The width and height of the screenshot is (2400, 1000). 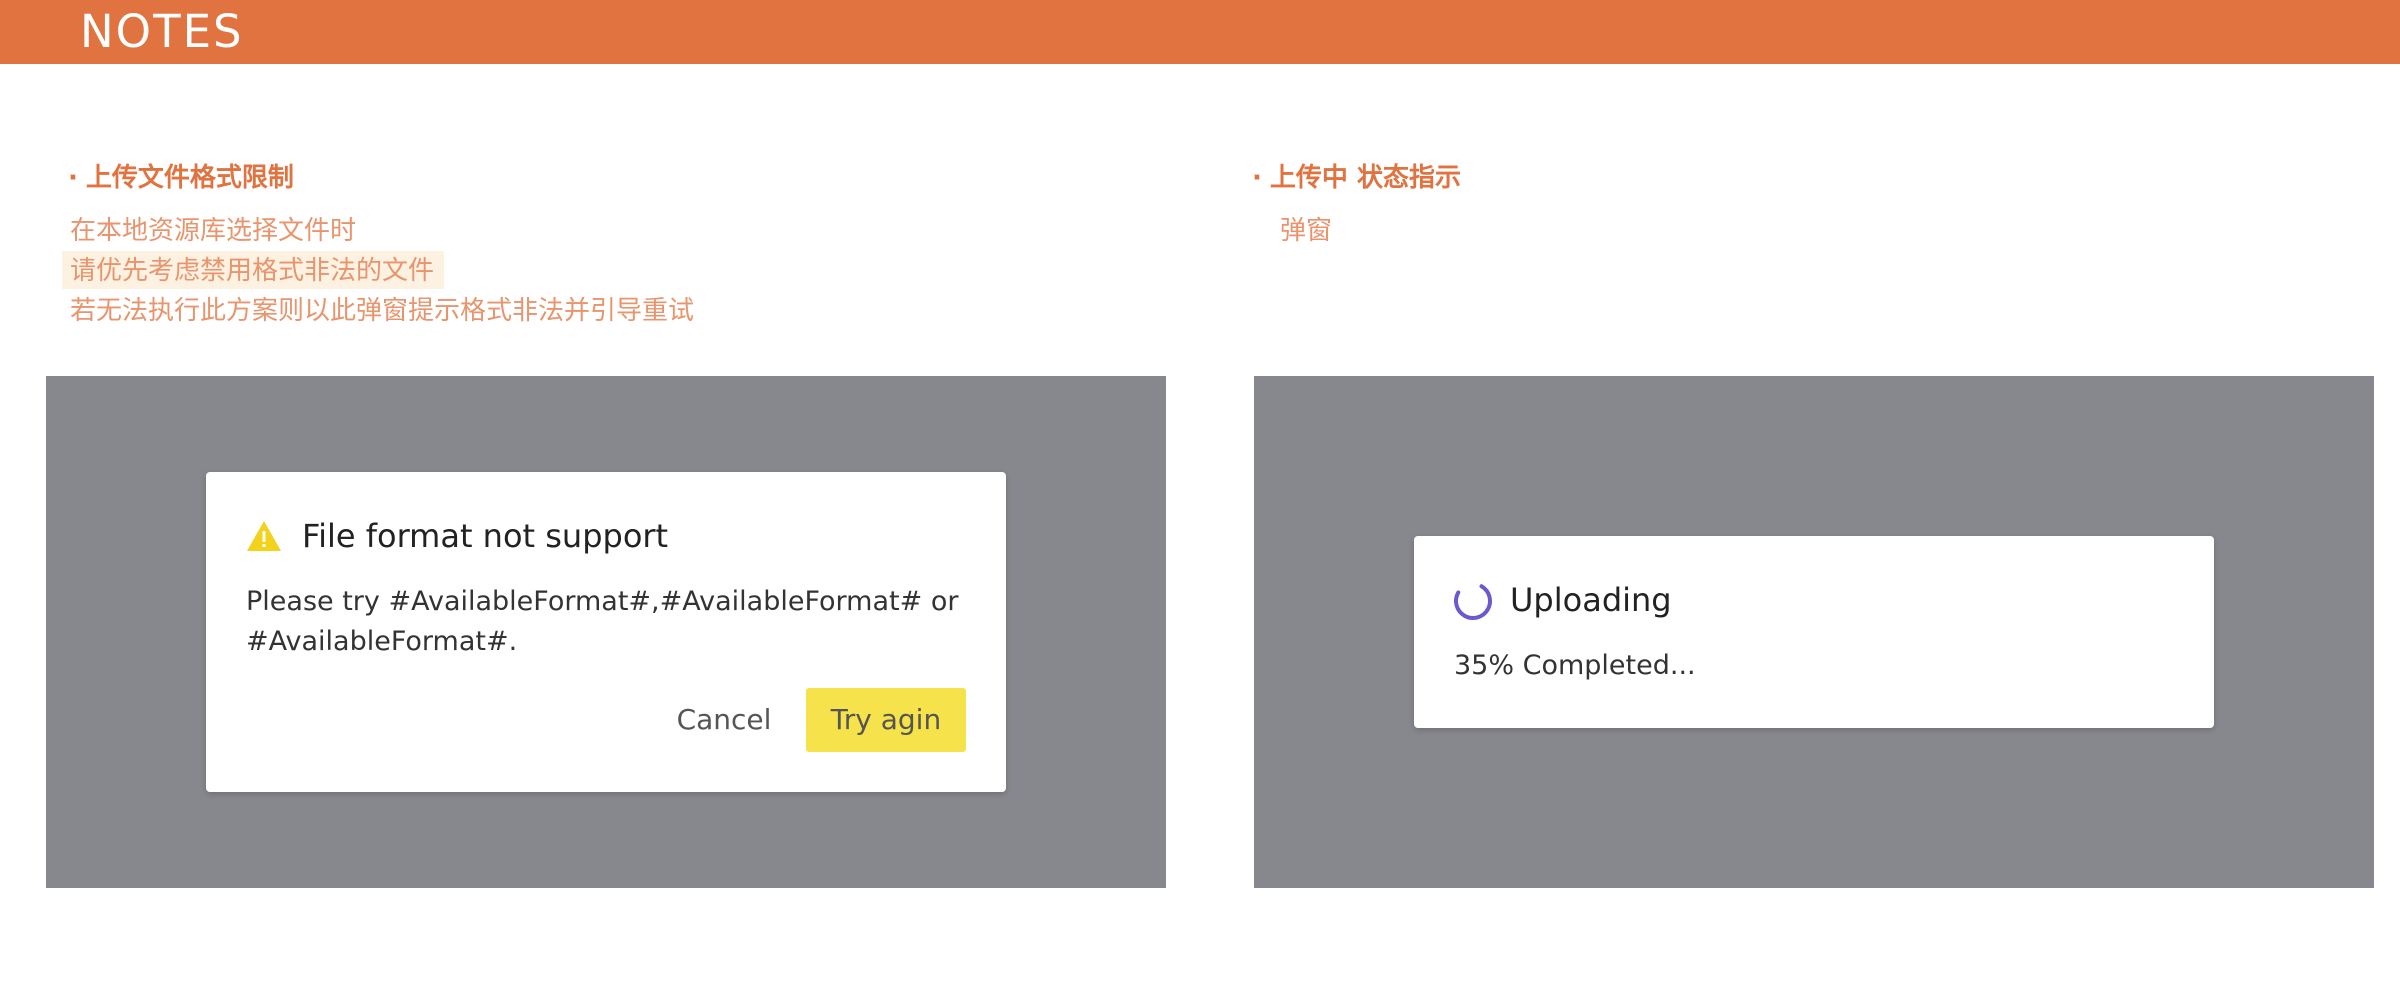 I want to click on left-heading-text: 上传文件格式限制, so click(x=189, y=178).